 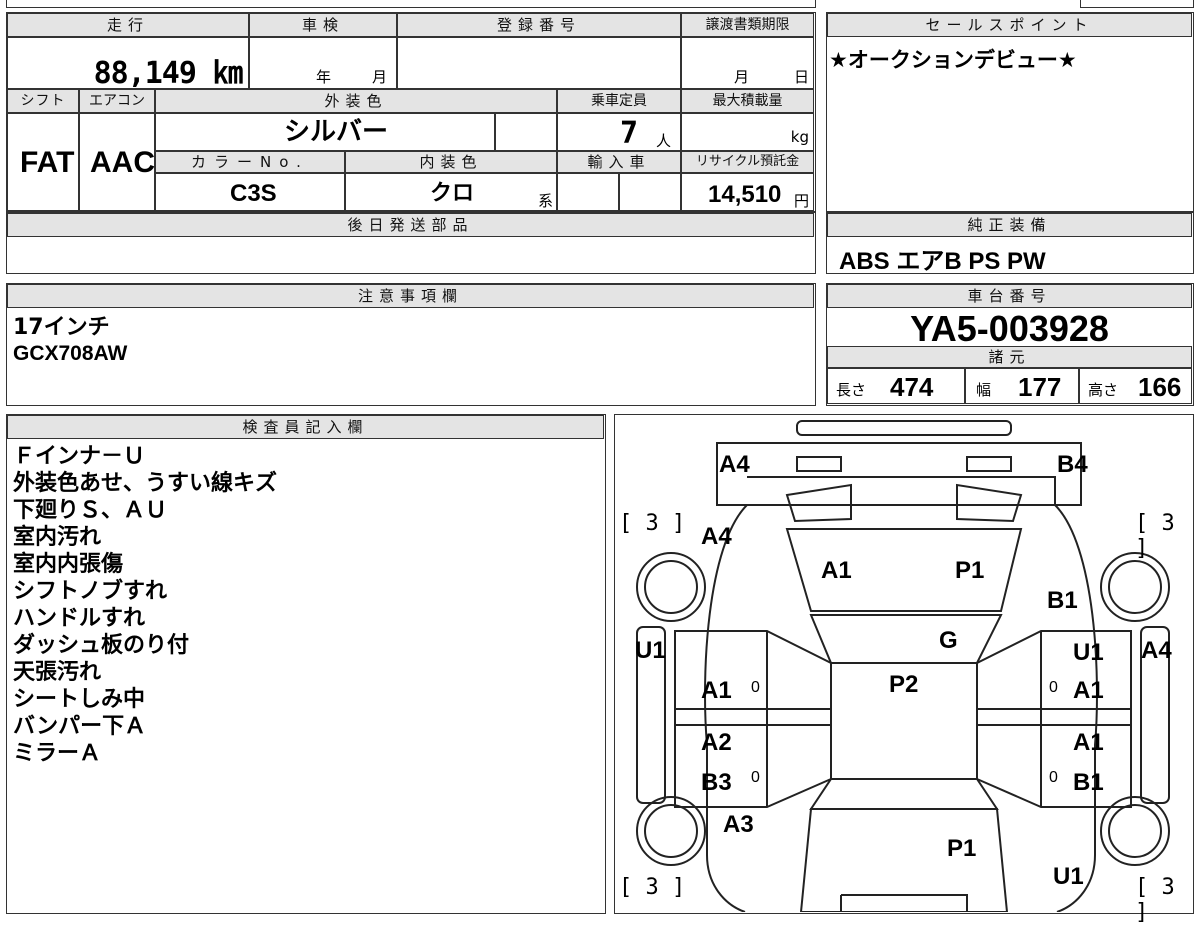 What do you see at coordinates (168, 73) in the screenshot?
I see `mileage-value: 88,149 ㎞` at bounding box center [168, 73].